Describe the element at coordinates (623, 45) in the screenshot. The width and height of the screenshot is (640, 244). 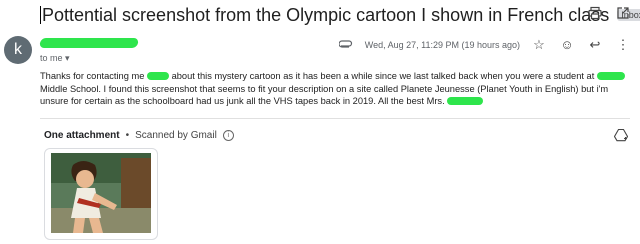
I see `more-vert-icon: ⋮` at that location.